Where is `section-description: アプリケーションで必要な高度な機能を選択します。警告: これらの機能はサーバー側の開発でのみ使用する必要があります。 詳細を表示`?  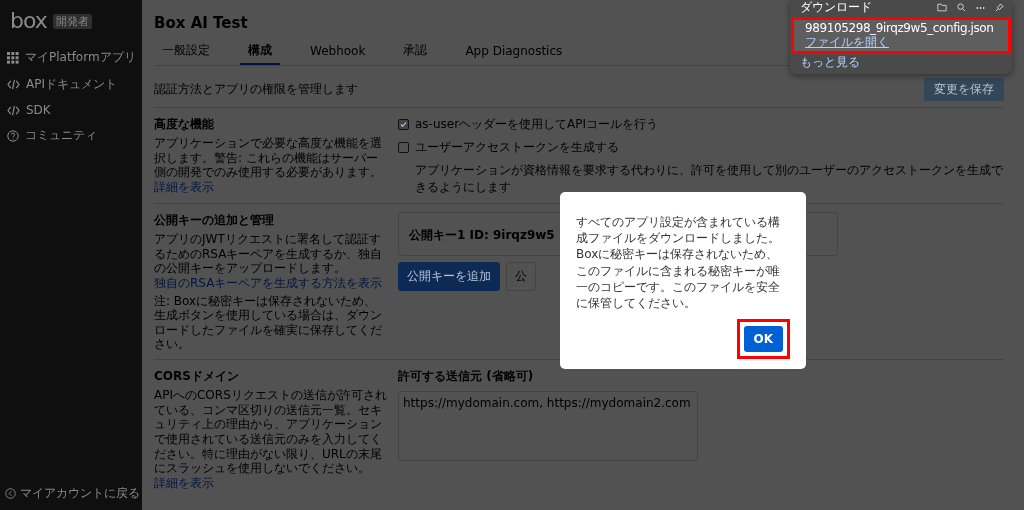 section-description: アプリケーションで必要な高度な機能を選択します。警告: これらの機能はサーバー側の開発でのみ使用する必要があります。 詳細を表示 is located at coordinates (268, 165).